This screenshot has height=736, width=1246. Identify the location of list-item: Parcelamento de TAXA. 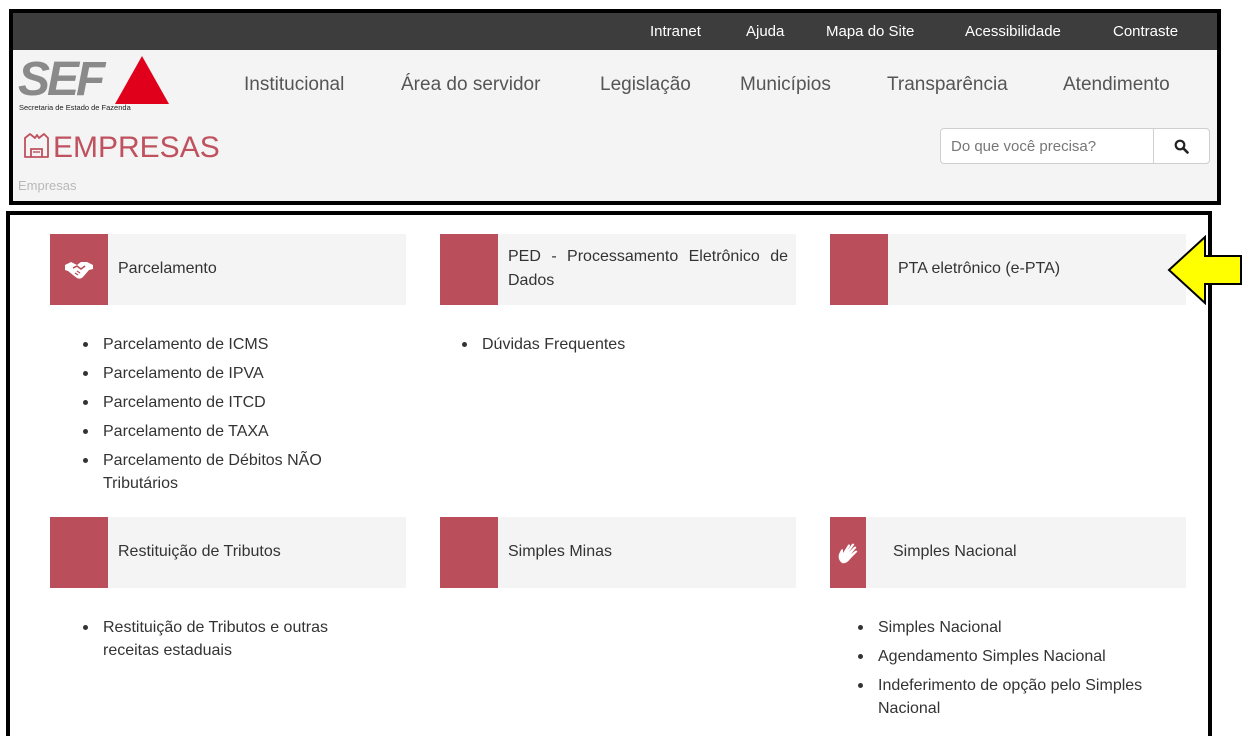
(229, 431).